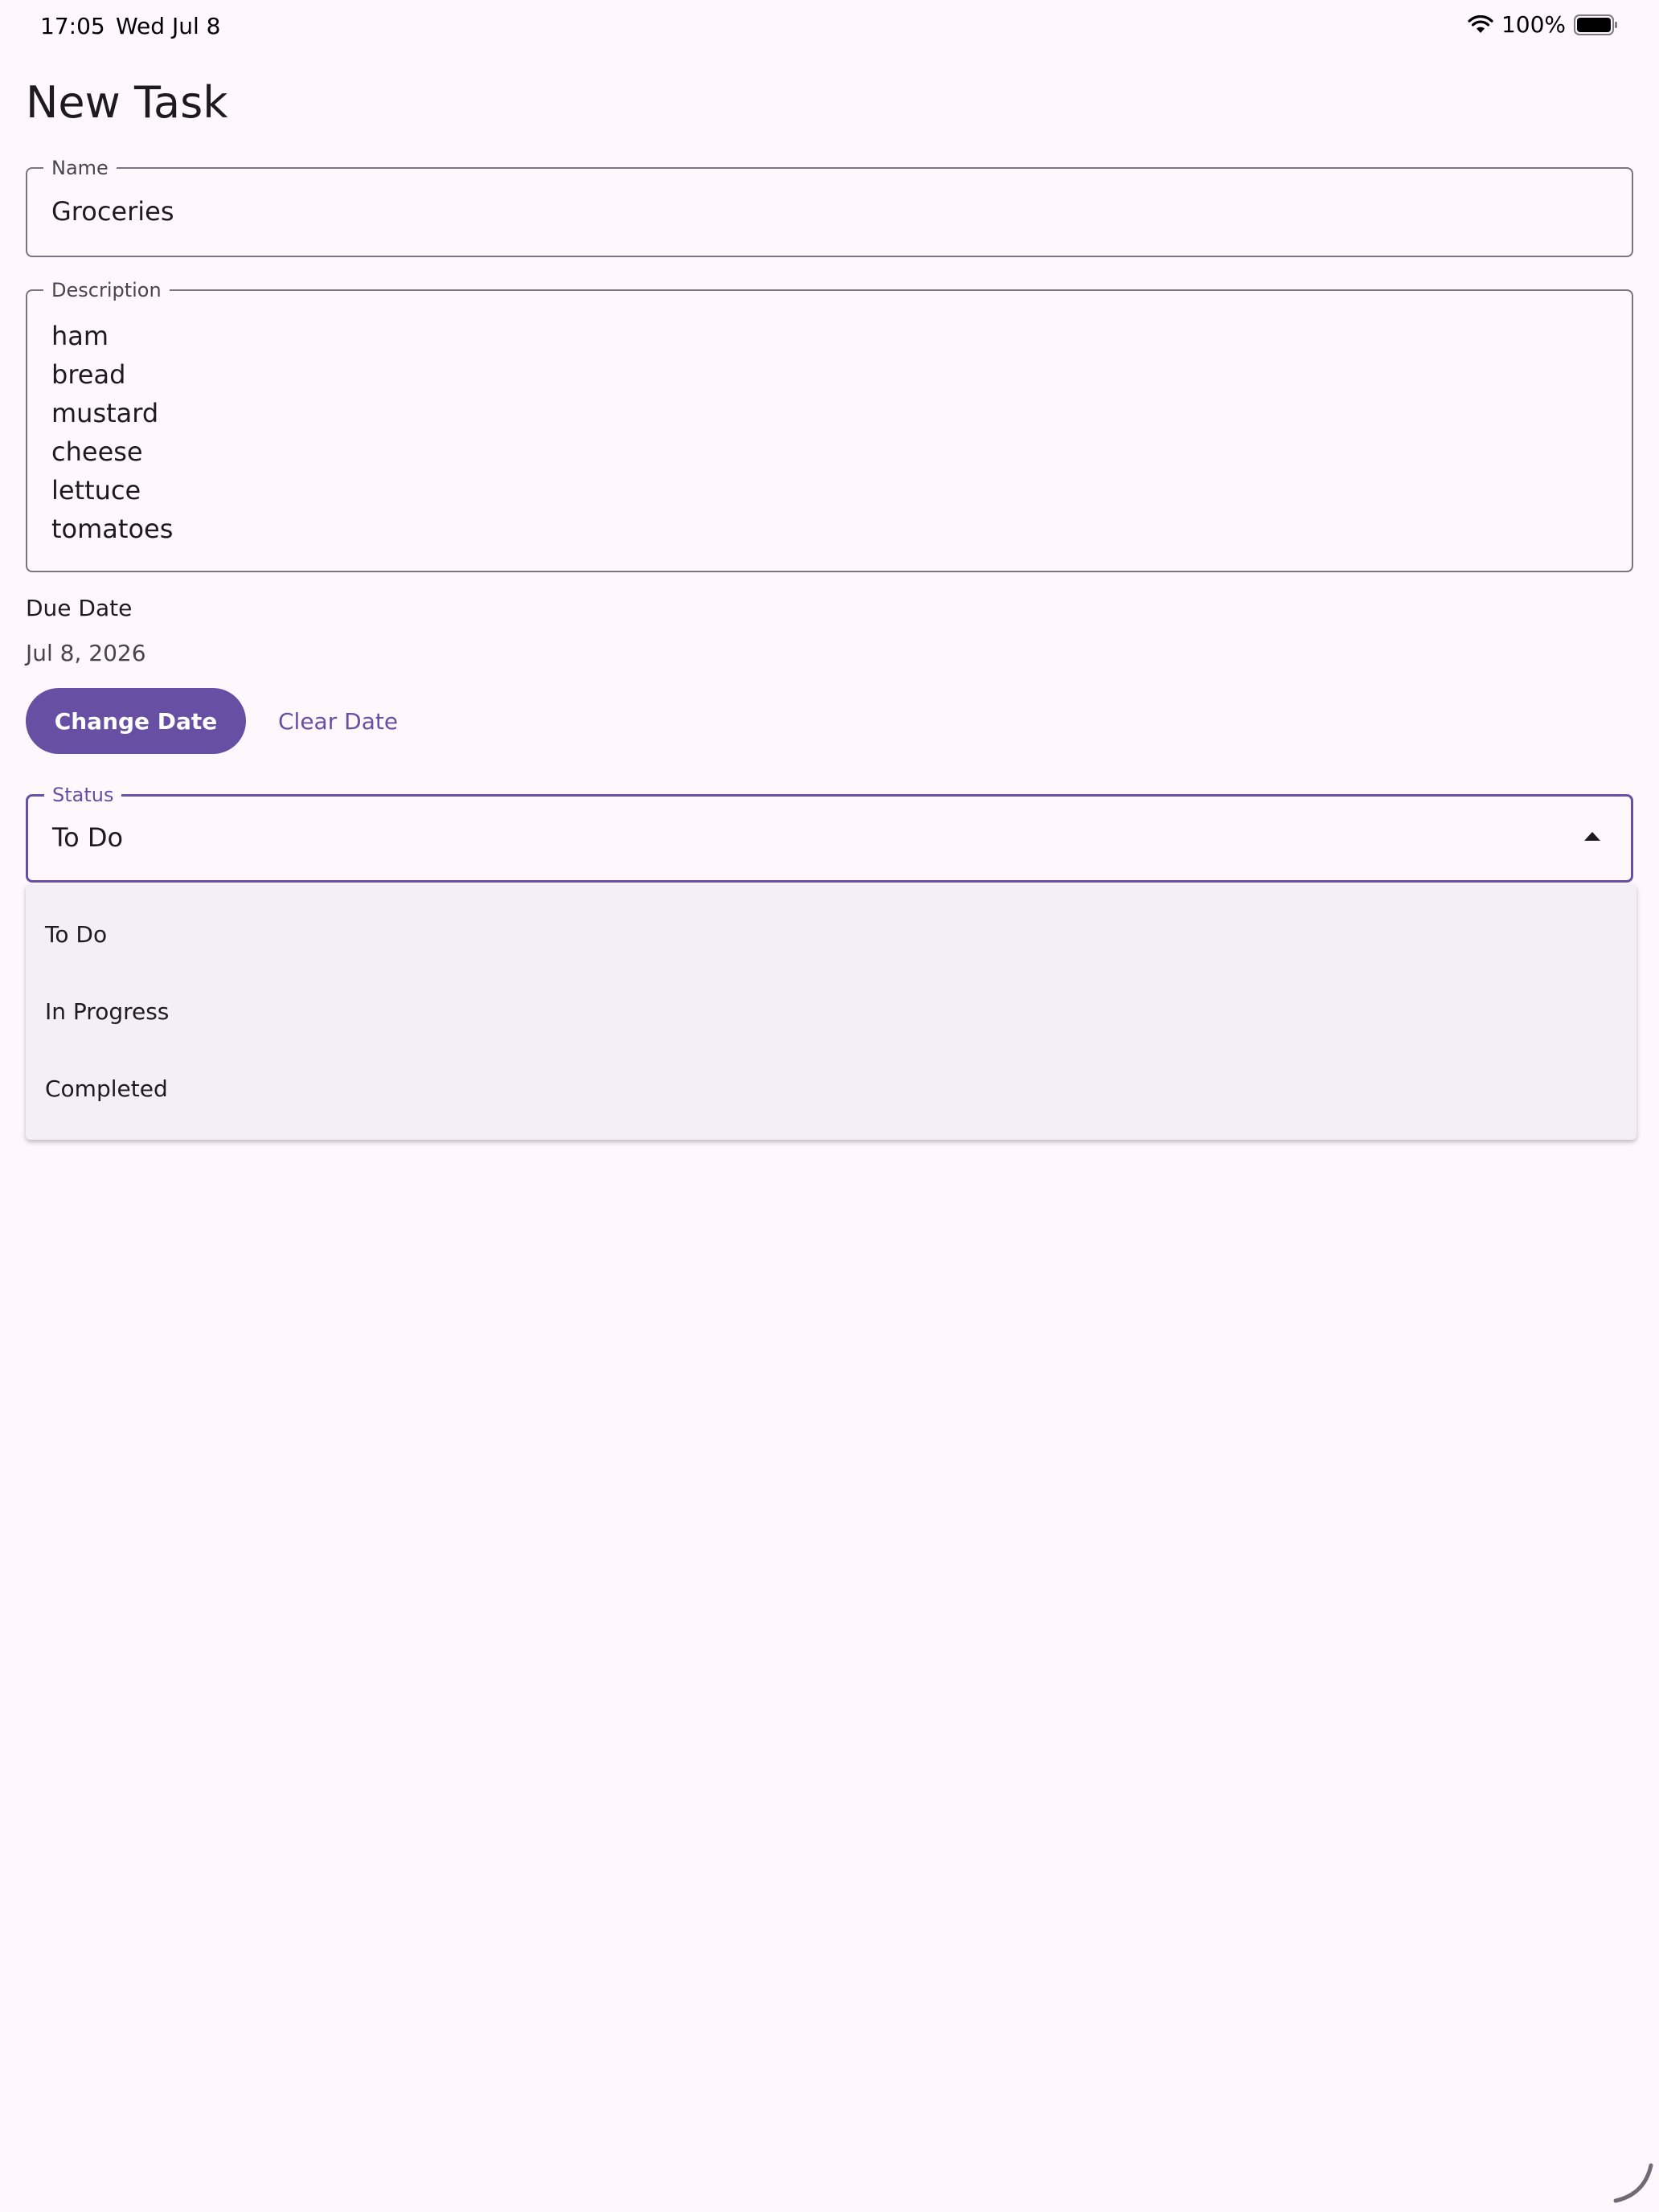 Image resolution: width=1659 pixels, height=2212 pixels. Describe the element at coordinates (1592, 836) in the screenshot. I see `chevron-up-icon` at that location.